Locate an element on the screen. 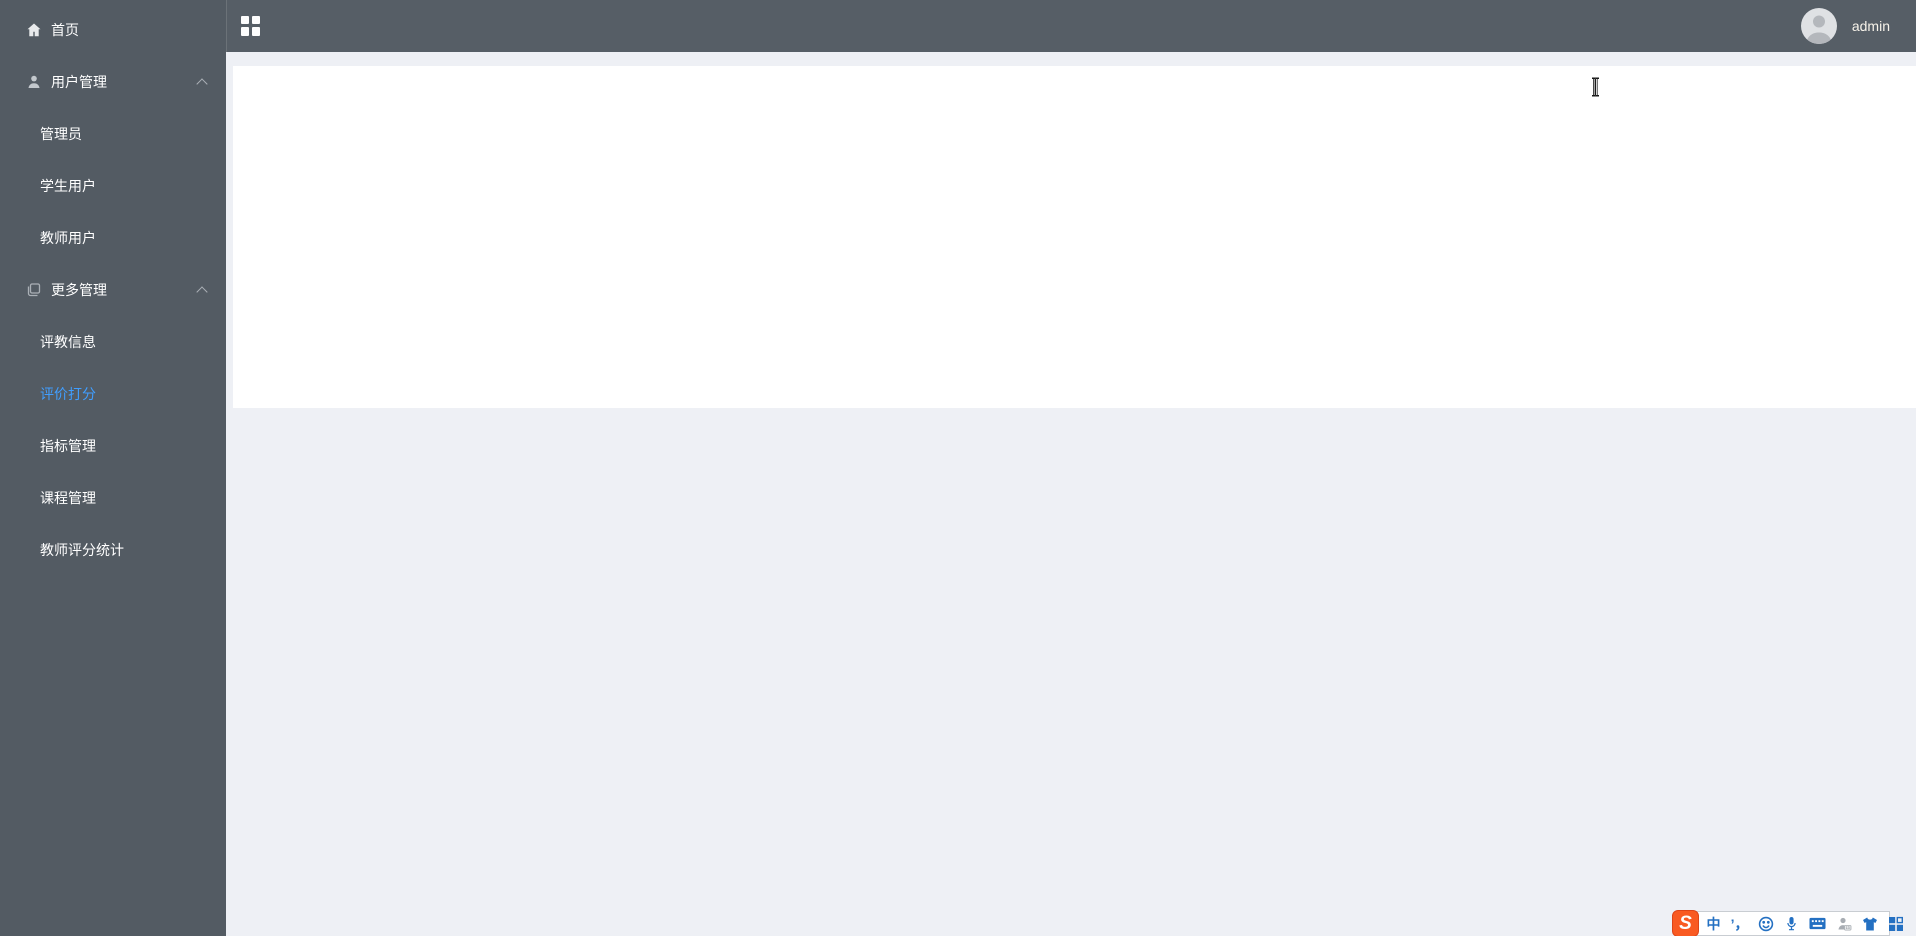  sidebar-item-label: 教师评分统计 is located at coordinates (82, 550).